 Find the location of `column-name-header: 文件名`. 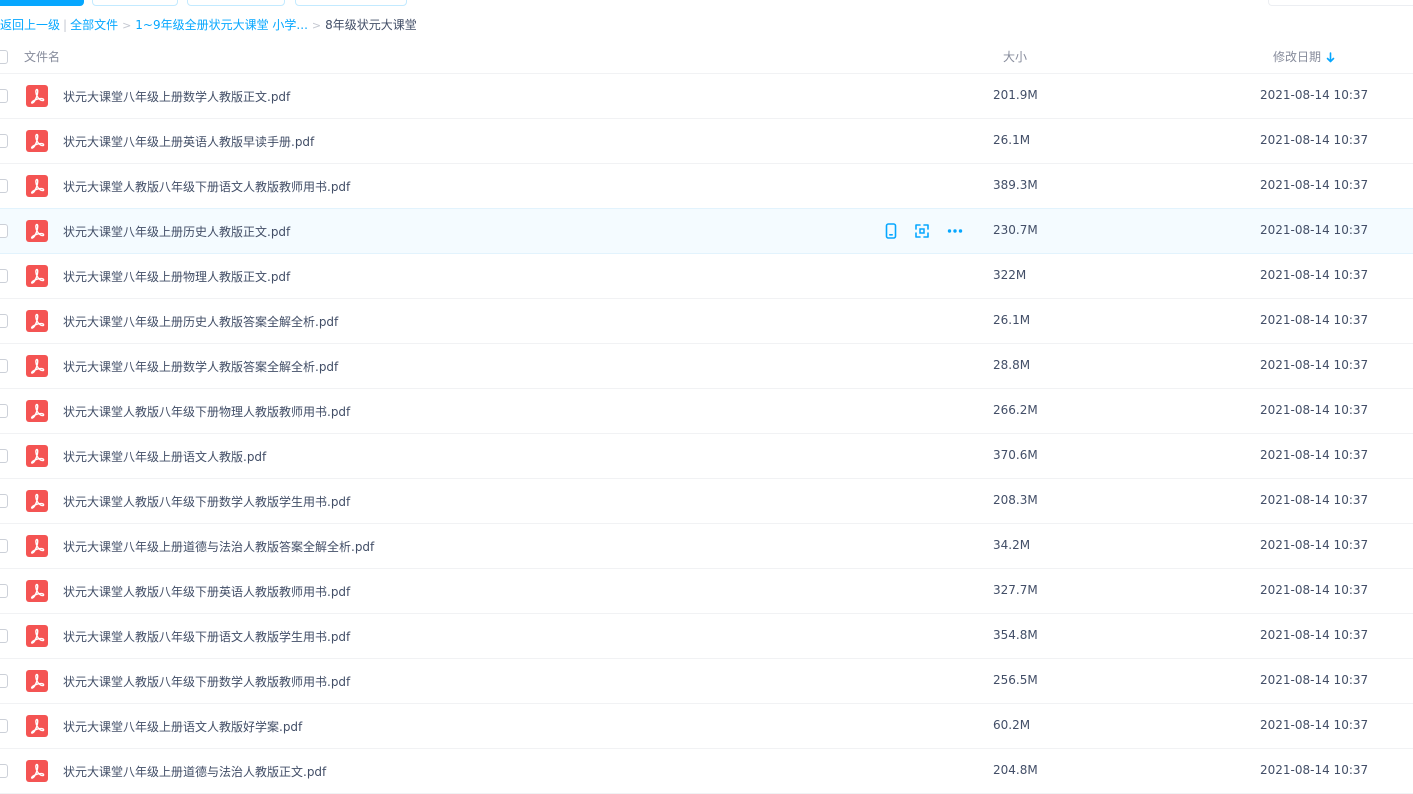

column-name-header: 文件名 is located at coordinates (42, 56).